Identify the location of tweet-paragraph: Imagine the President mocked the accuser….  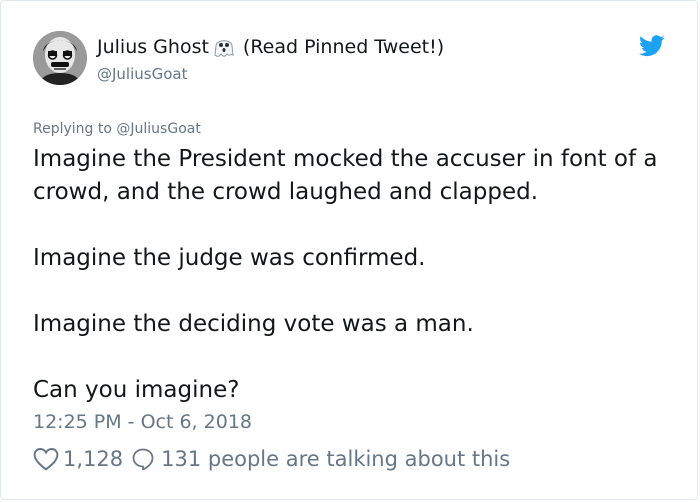
(345, 175).